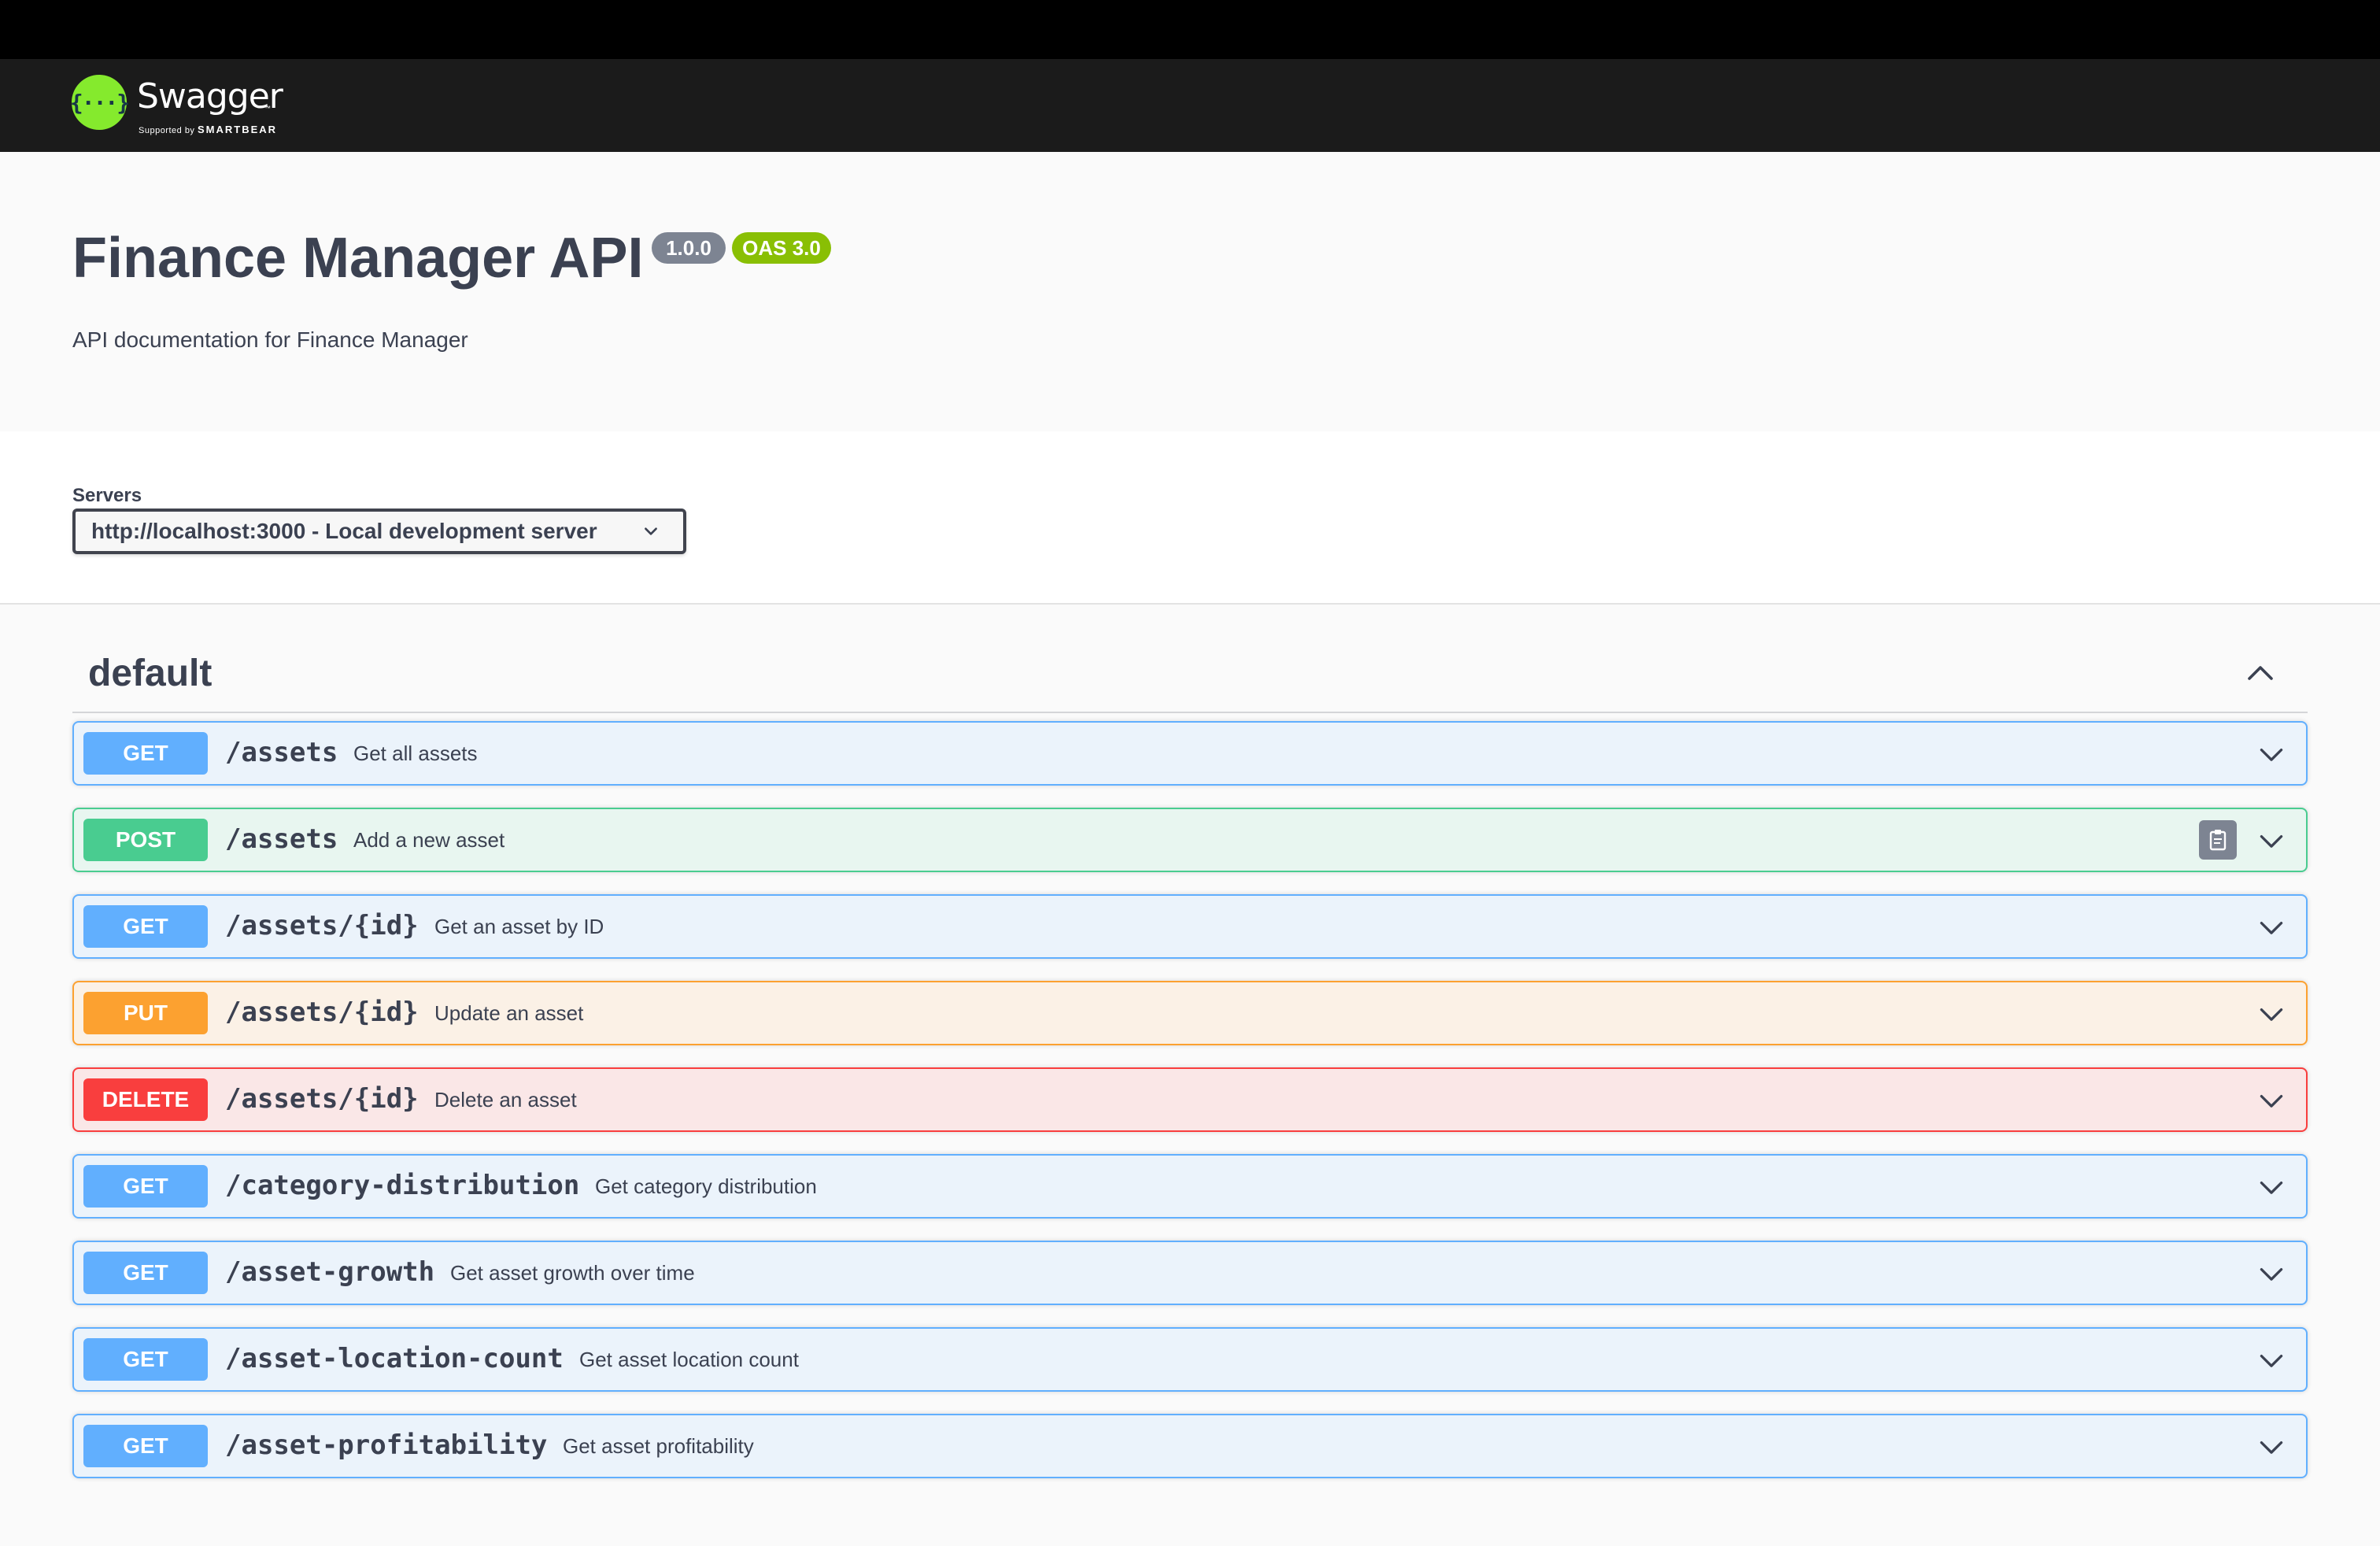 The height and width of the screenshot is (1546, 2380). I want to click on operation-row-get: GET/assets/{id} Get an asset by ID, so click(1190, 926).